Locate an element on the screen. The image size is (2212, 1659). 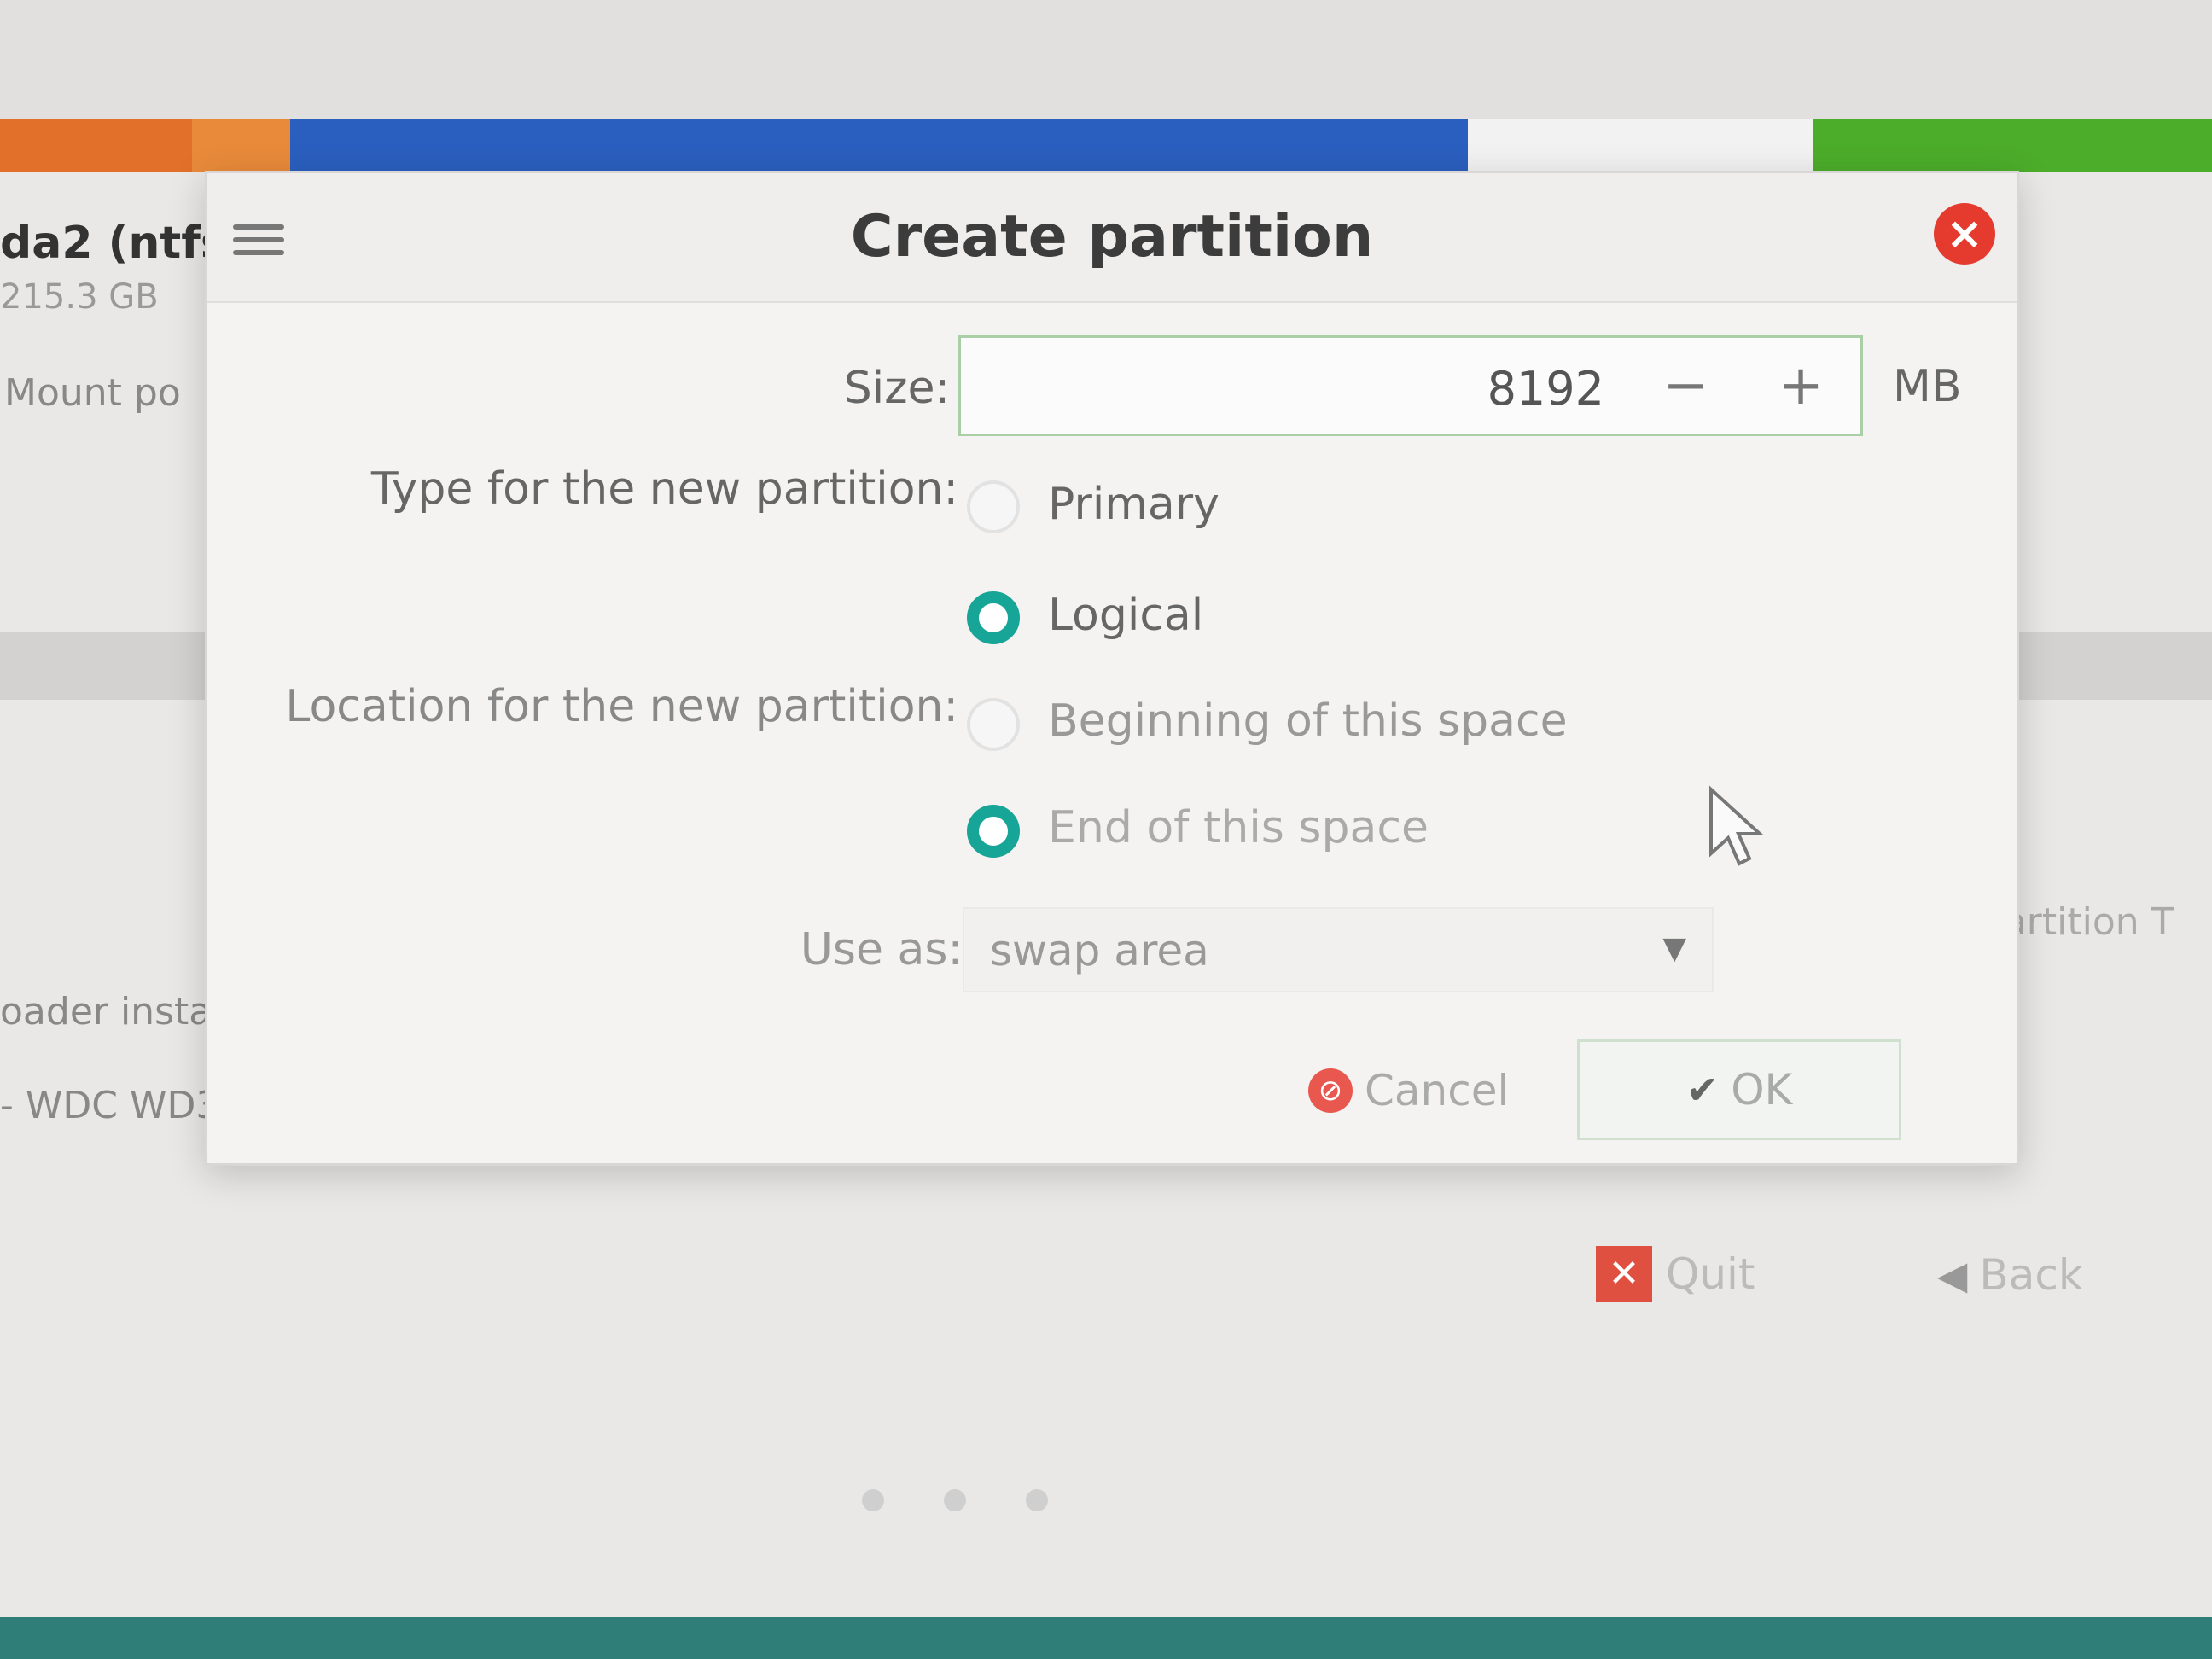
quit-button: ✕ Quit is located at coordinates (1675, 1274).